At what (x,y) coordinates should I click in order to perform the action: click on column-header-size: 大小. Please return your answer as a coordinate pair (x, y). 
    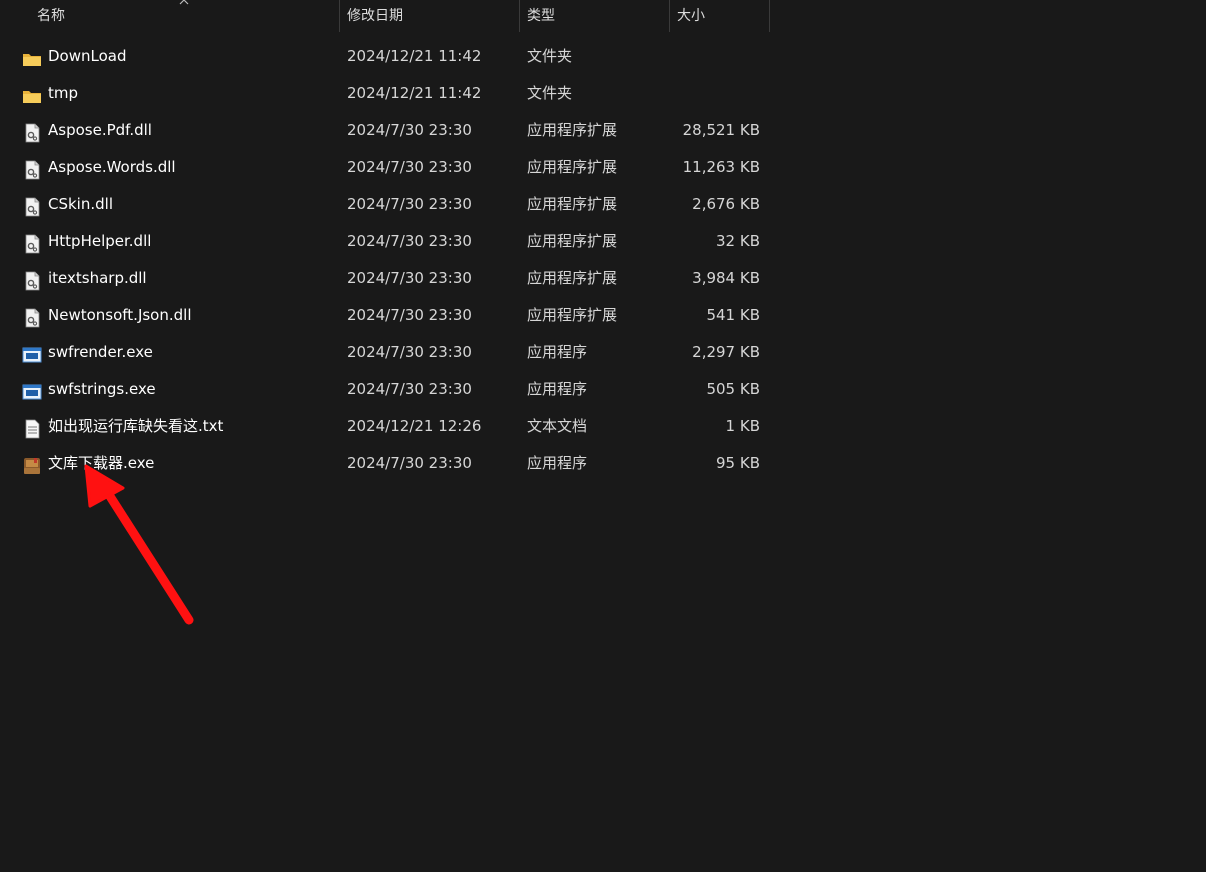
    Looking at the image, I should click on (720, 16).